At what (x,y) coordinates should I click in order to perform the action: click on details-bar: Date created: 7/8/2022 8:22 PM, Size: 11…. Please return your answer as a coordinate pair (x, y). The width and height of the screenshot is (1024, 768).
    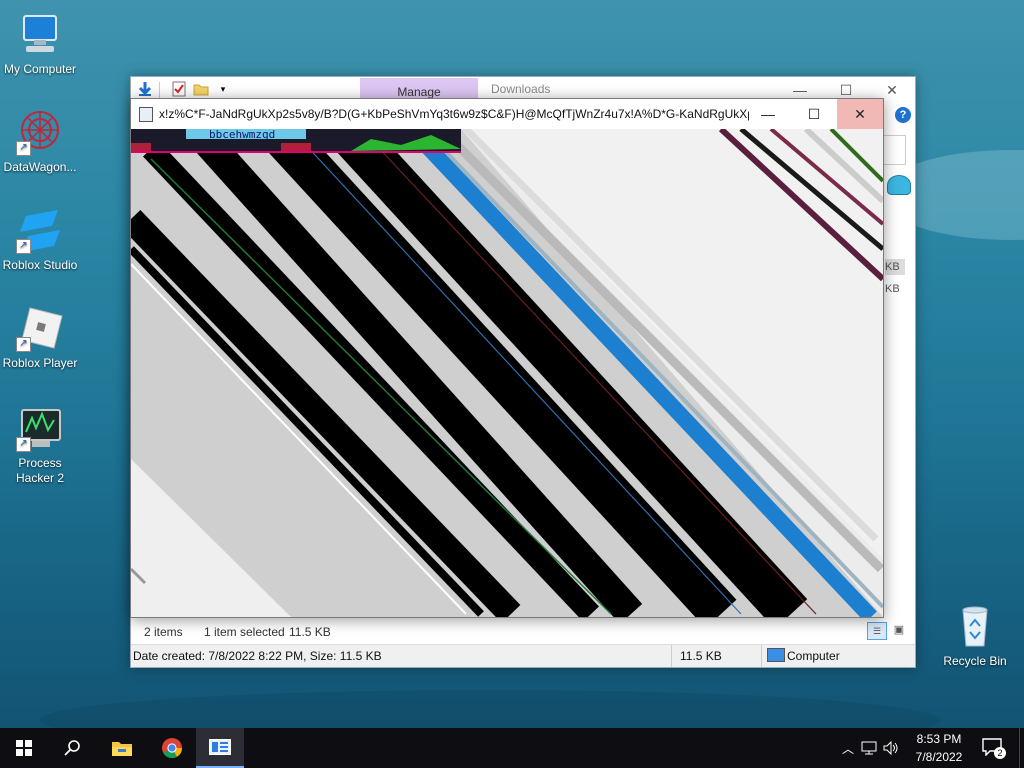
    Looking at the image, I should click on (523, 655).